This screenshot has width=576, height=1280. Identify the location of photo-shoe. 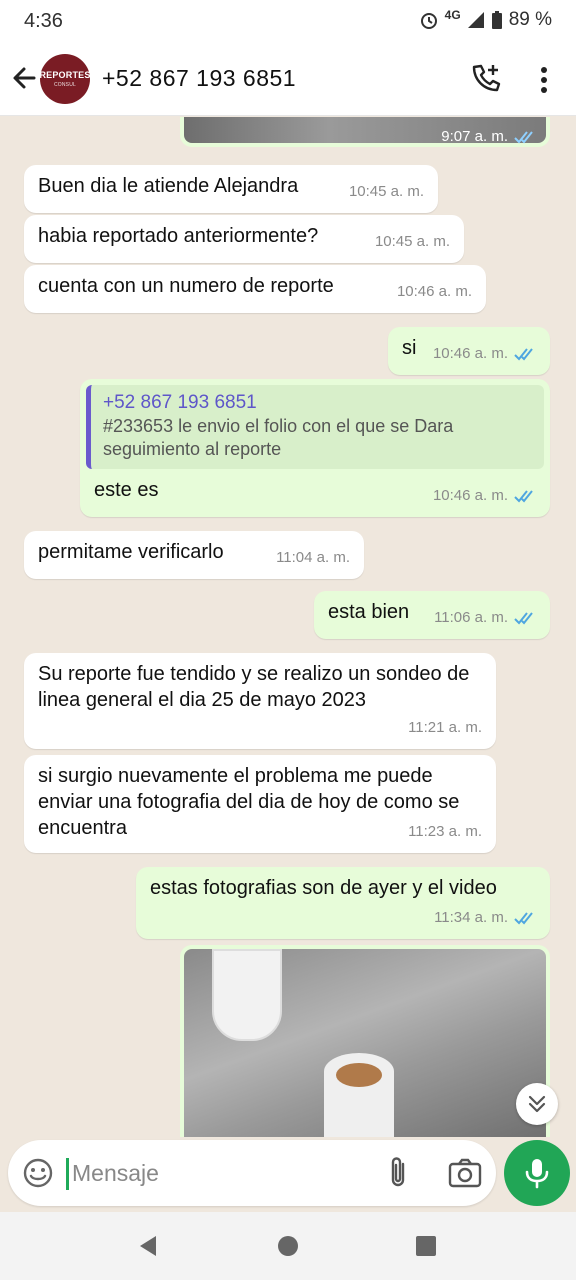
(247, 995).